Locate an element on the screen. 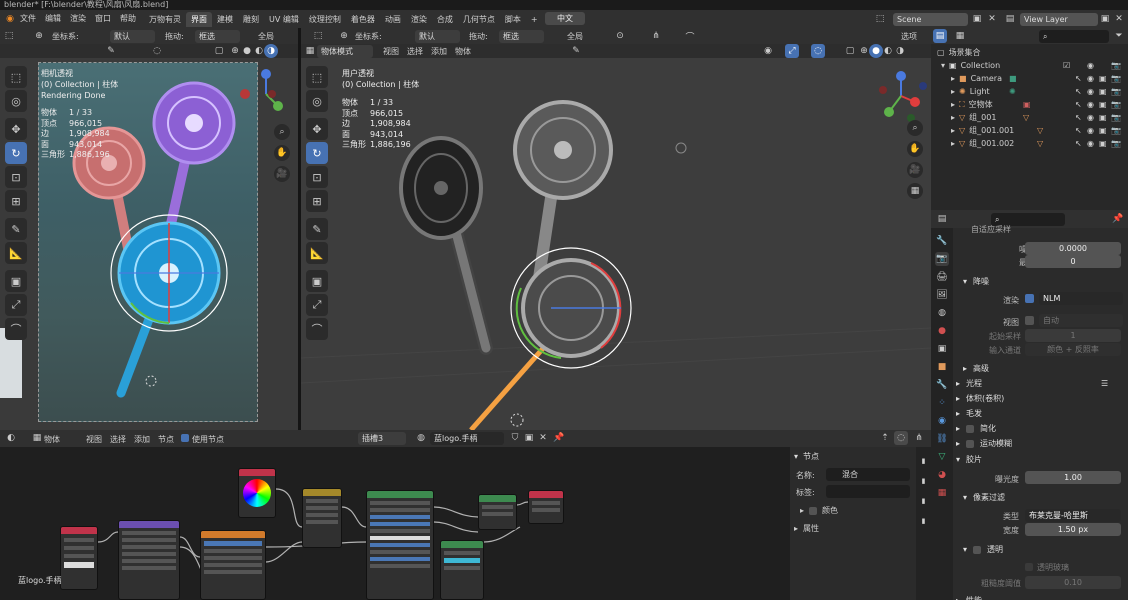 This screenshot has height=600, width=1128. language-button: 中文 is located at coordinates (565, 18).